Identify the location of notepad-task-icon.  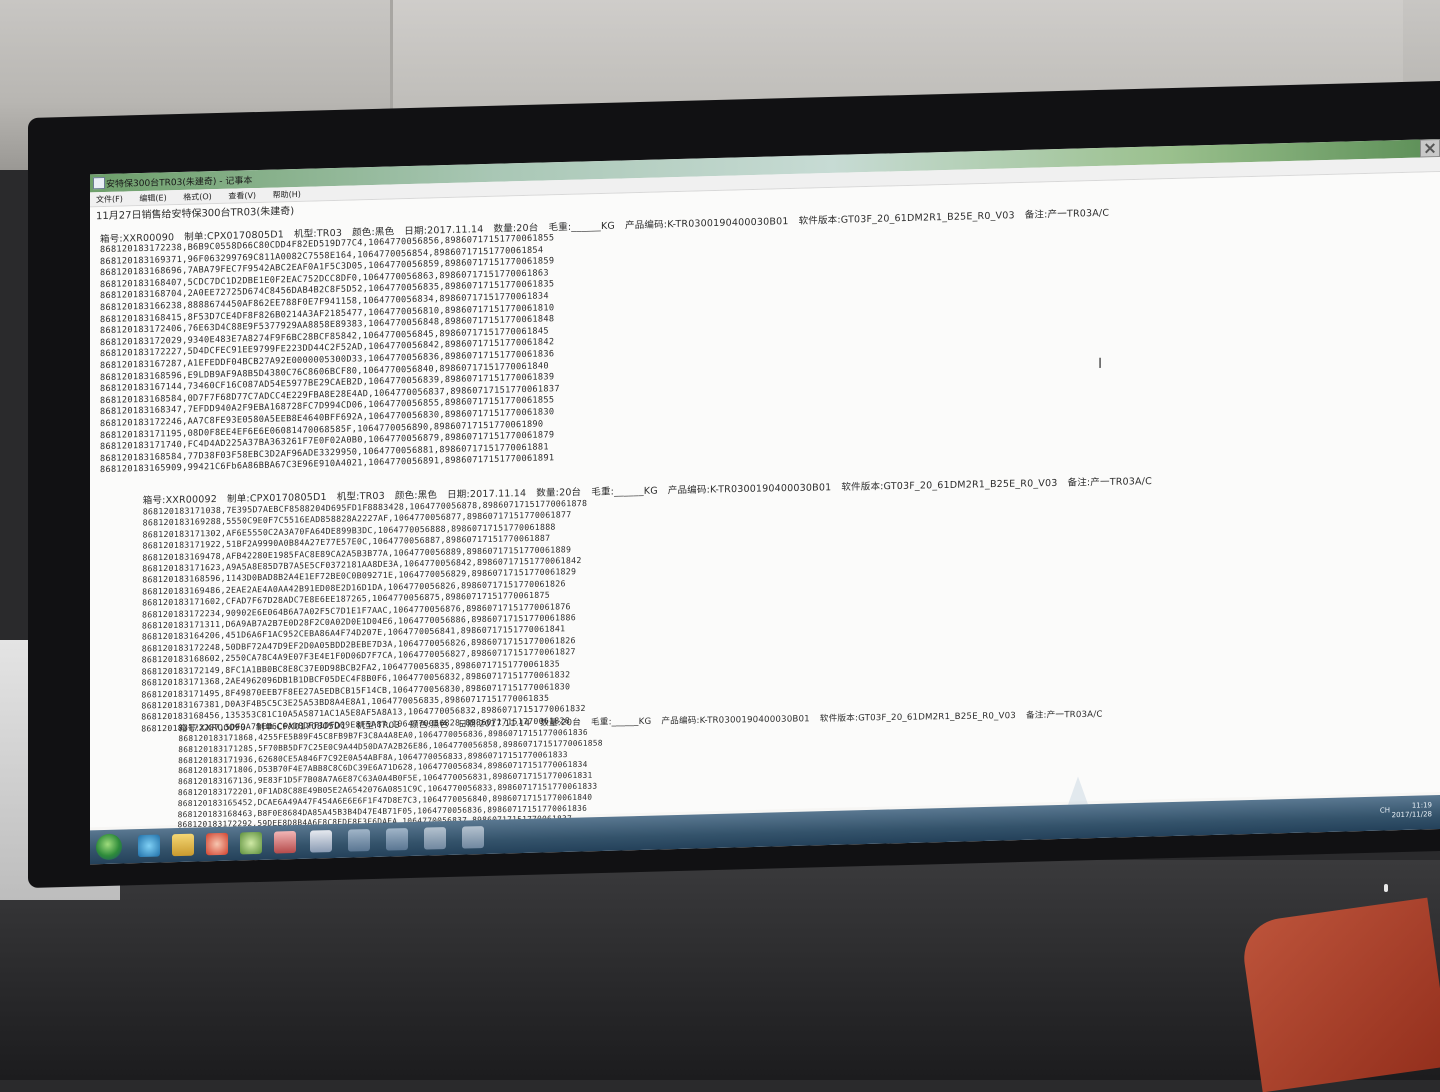
(321, 841).